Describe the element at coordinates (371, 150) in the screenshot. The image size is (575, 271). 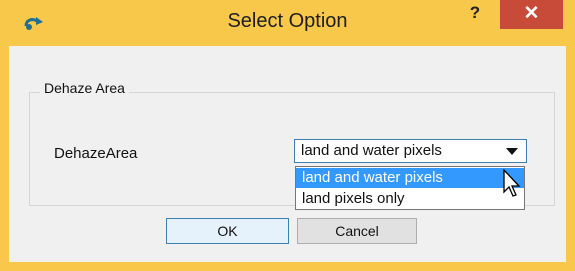
I see `select-value: land and water pixels` at that location.